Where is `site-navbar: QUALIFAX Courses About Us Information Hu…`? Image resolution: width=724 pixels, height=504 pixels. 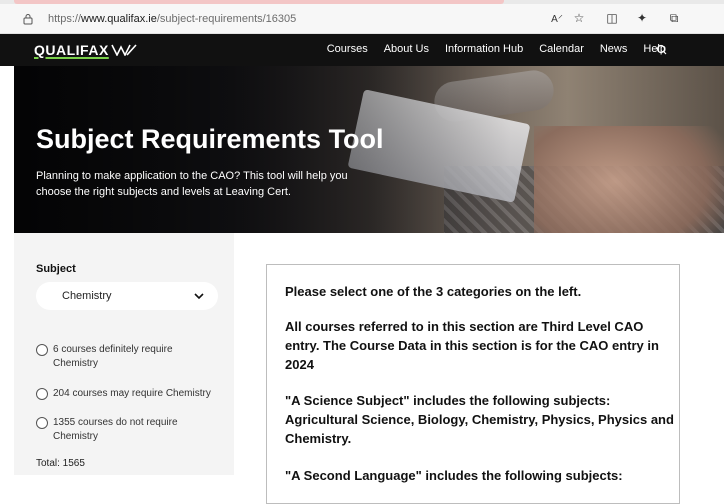 site-navbar: QUALIFAX Courses About Us Information Hu… is located at coordinates (362, 50).